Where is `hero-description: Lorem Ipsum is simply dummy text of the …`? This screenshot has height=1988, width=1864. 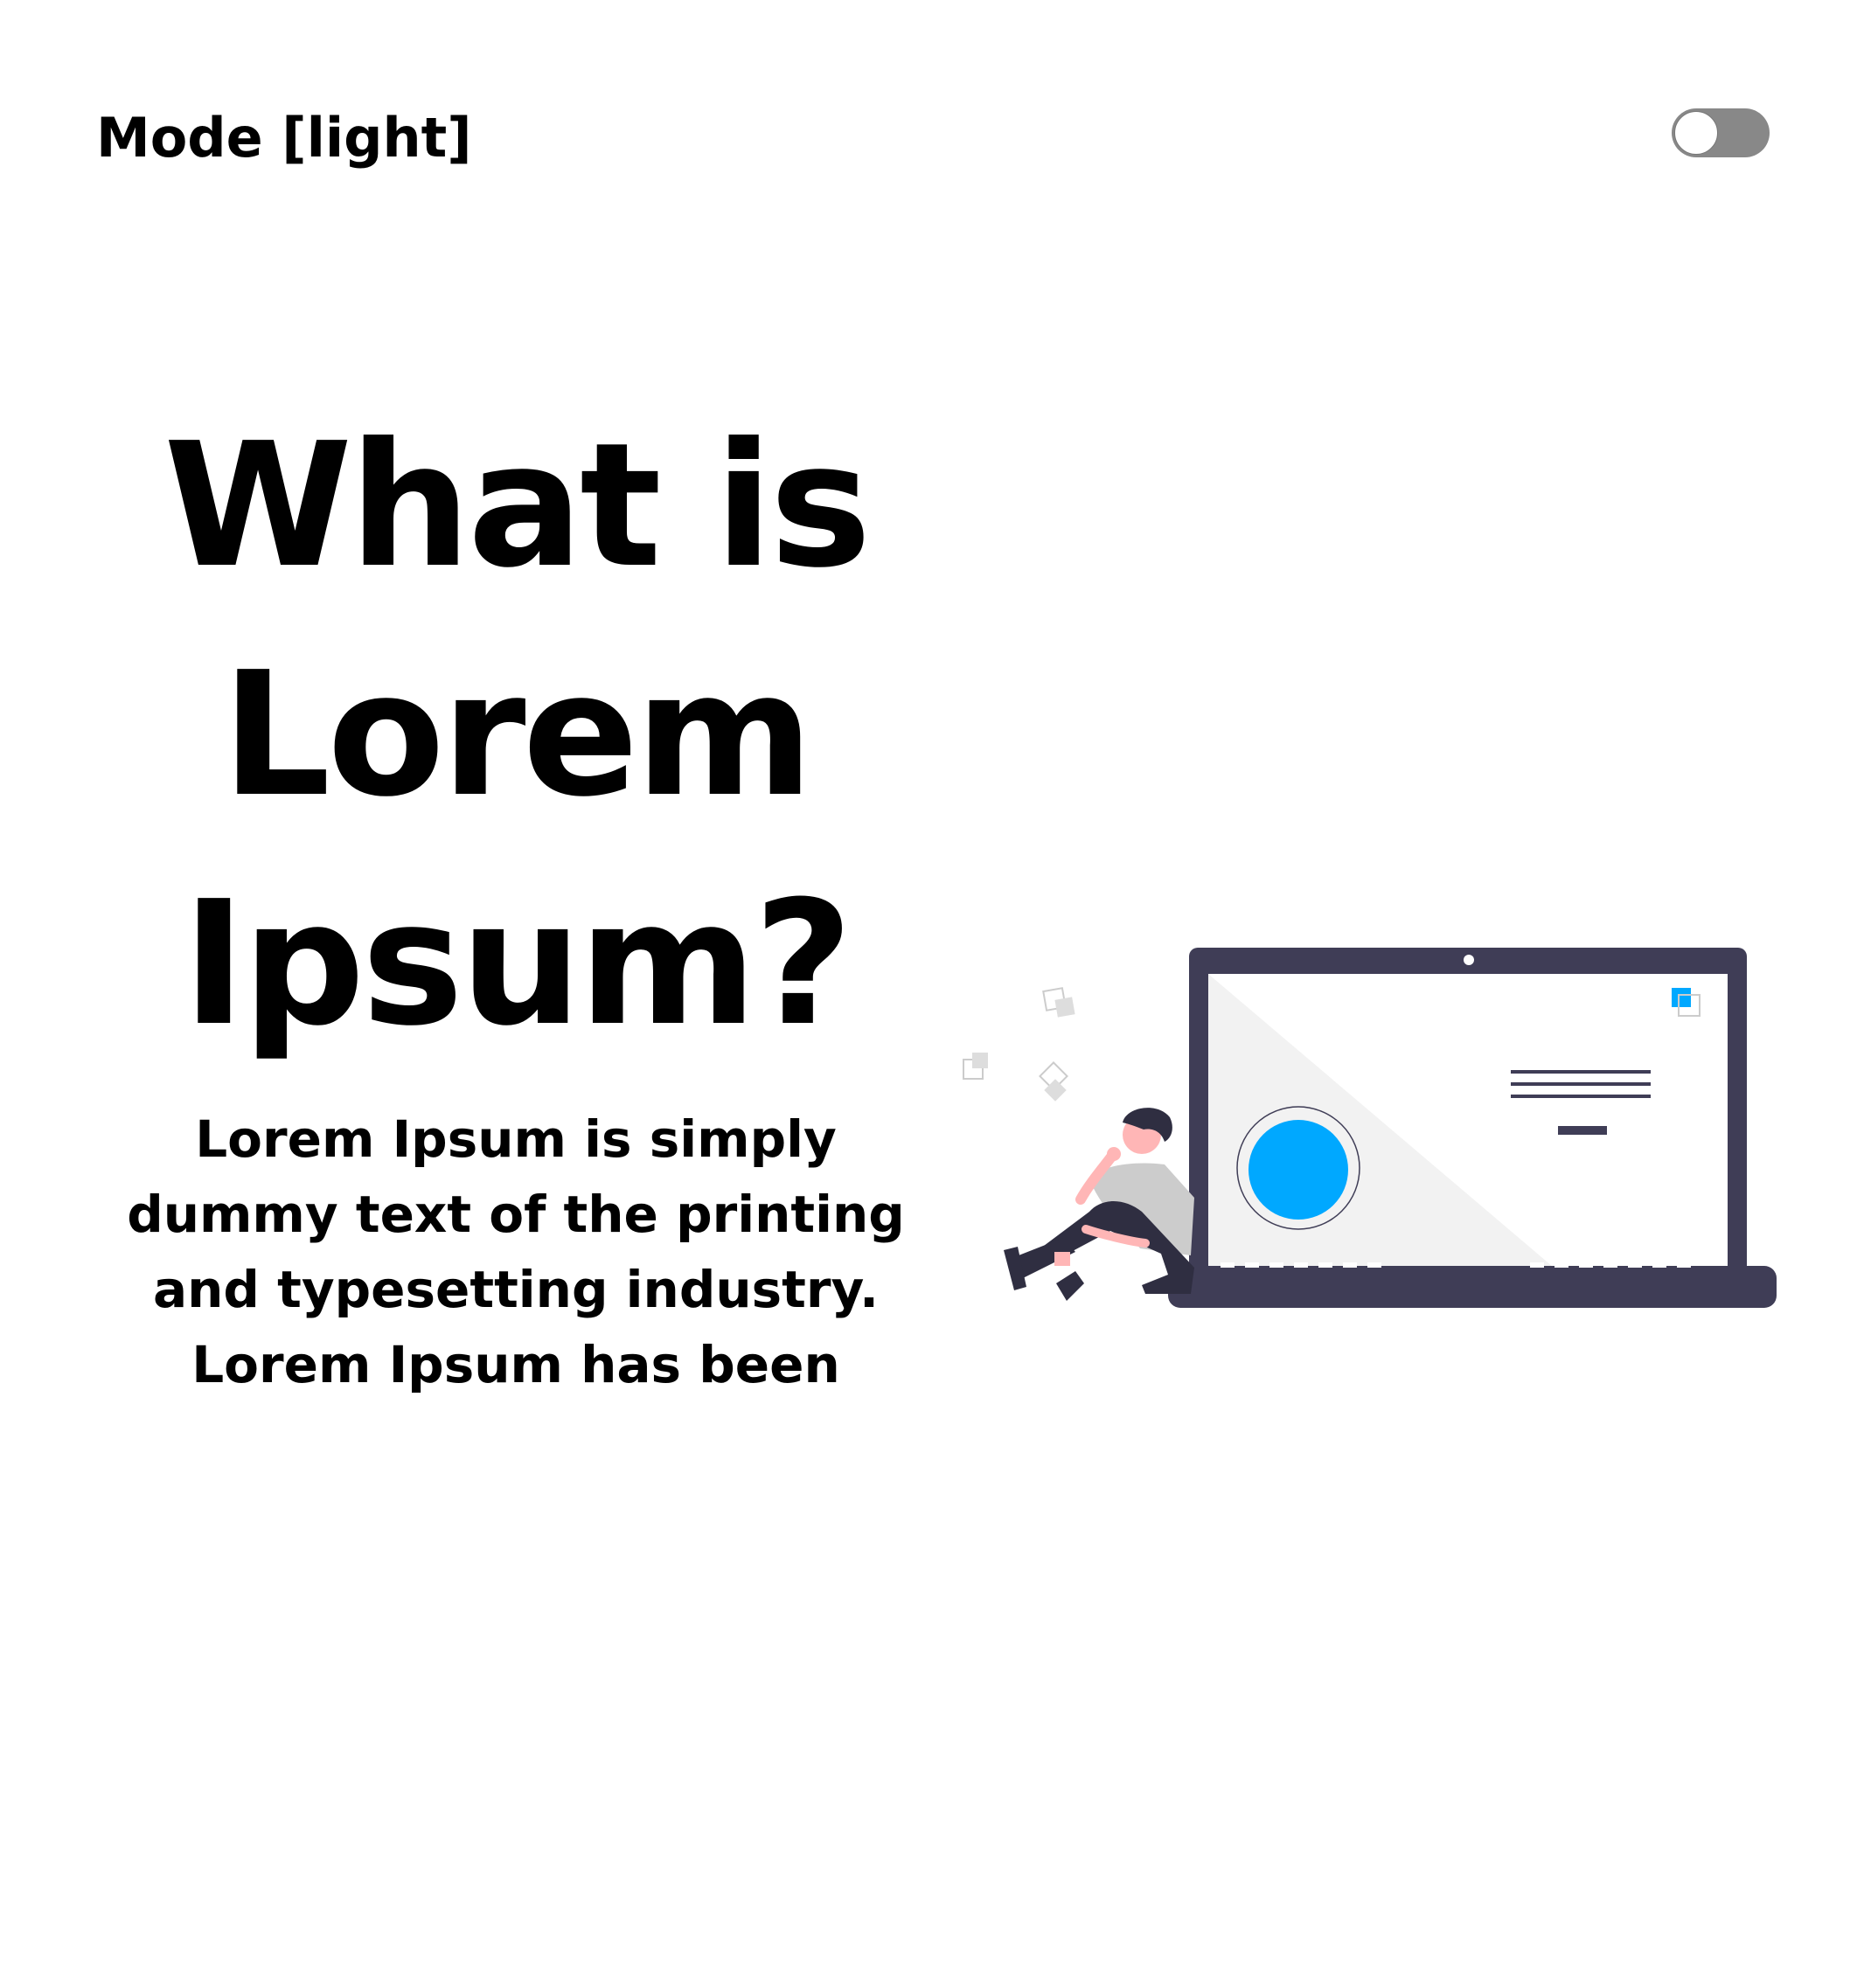
hero-description: Lorem Ipsum is simply dummy text of the … is located at coordinates (516, 1251).